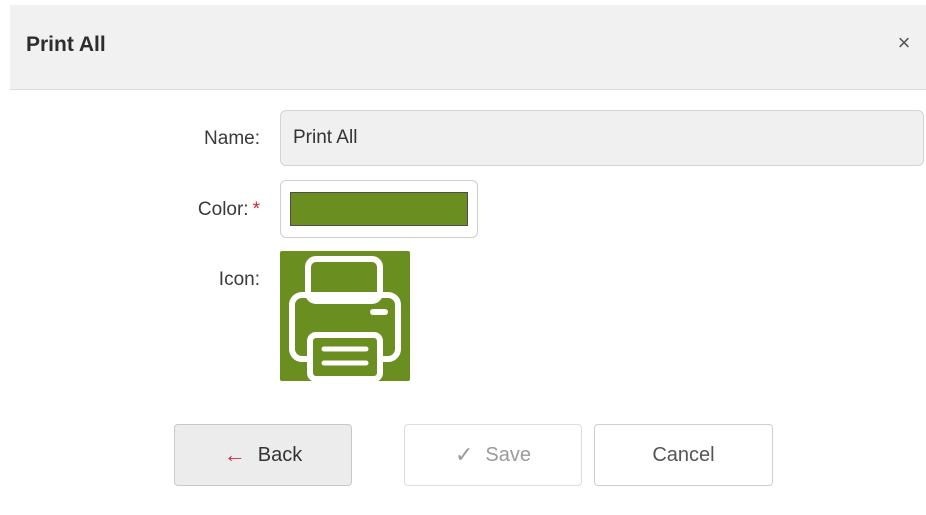 This screenshot has height=515, width=926. What do you see at coordinates (508, 454) in the screenshot?
I see `save-button-label: Save` at bounding box center [508, 454].